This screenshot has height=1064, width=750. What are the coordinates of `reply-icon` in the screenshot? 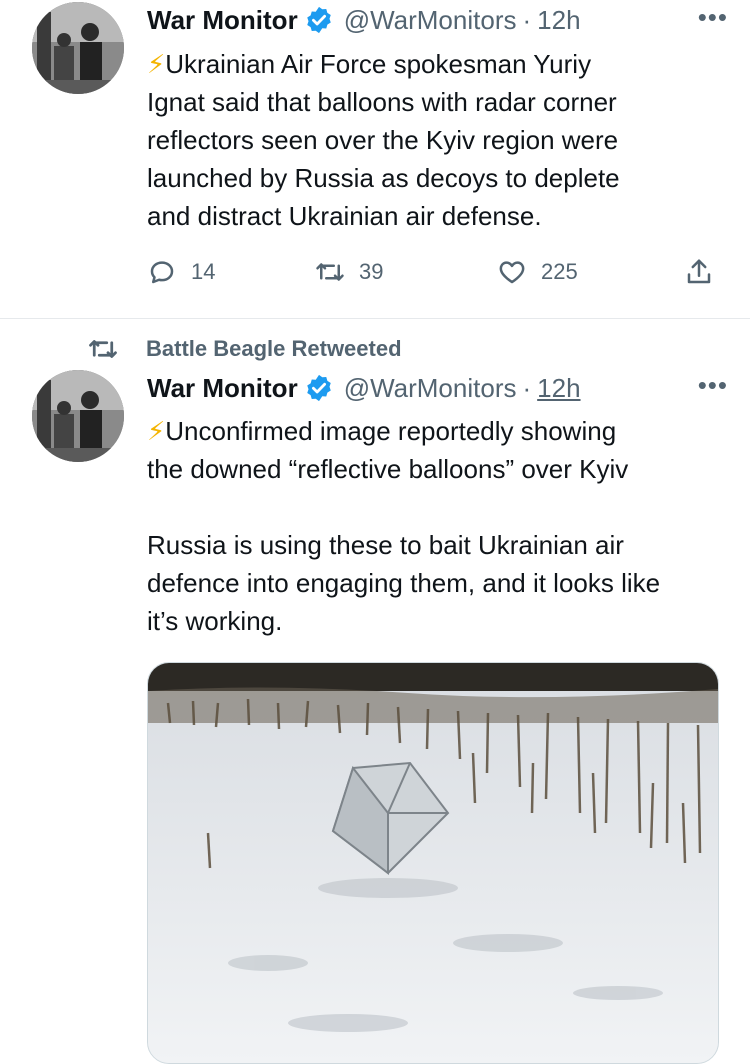 It's located at (162, 272).